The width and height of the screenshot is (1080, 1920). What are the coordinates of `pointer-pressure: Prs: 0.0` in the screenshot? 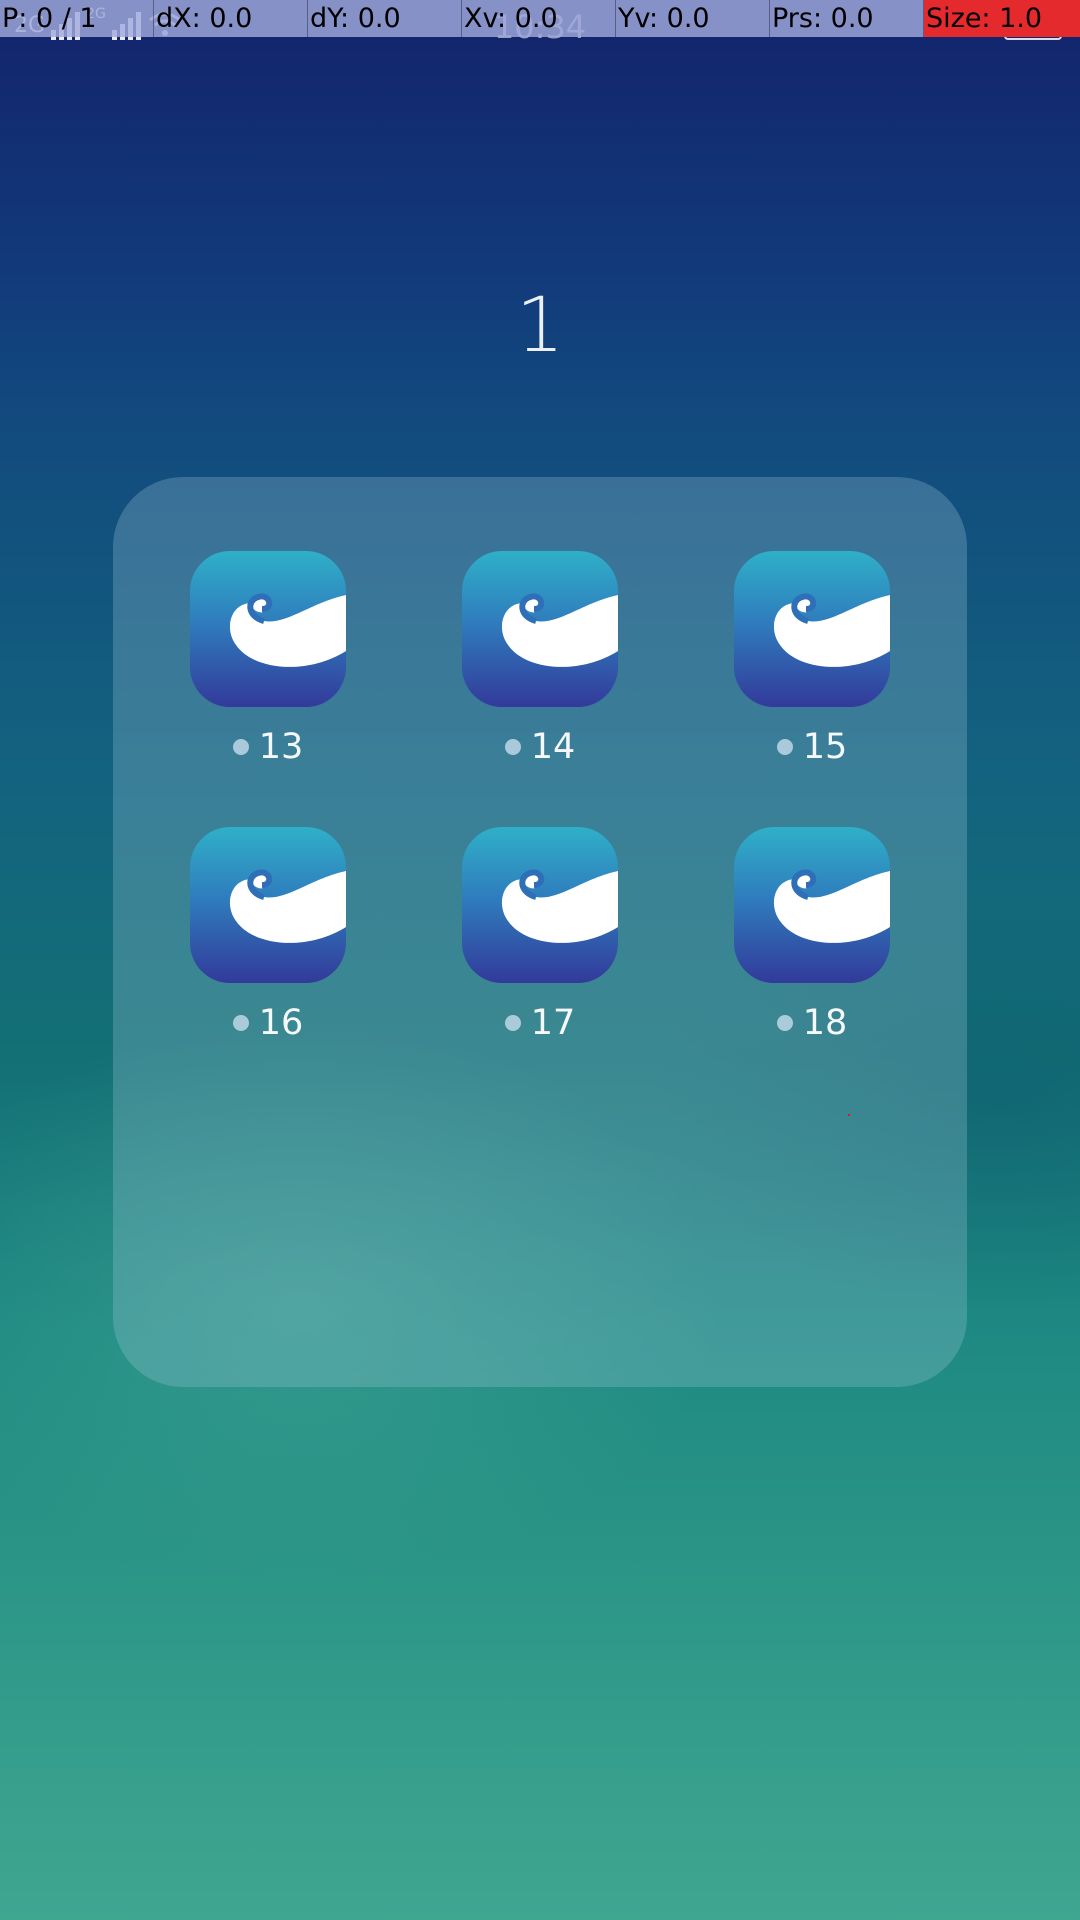 It's located at (847, 18).